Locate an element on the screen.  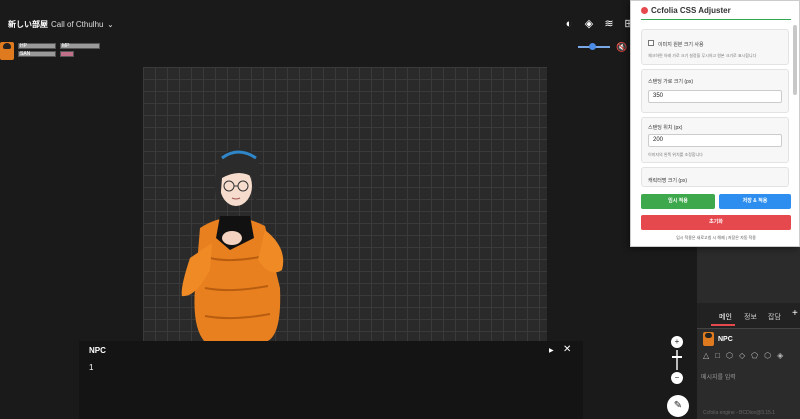
use-original-hint: 체크하면 아래 가로 크기 설정을 무시하고 원본 크기로 표시합니다 is located at coordinates (702, 55).